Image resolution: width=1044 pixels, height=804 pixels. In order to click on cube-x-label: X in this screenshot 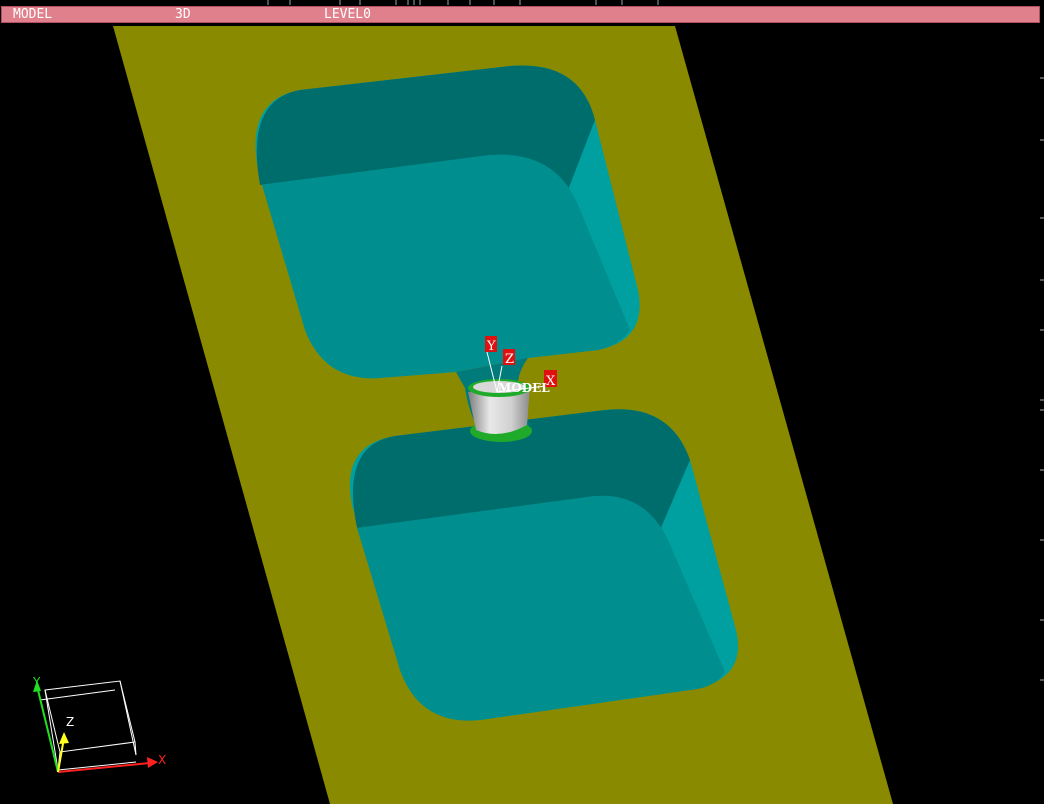, I will do `click(162, 760)`.